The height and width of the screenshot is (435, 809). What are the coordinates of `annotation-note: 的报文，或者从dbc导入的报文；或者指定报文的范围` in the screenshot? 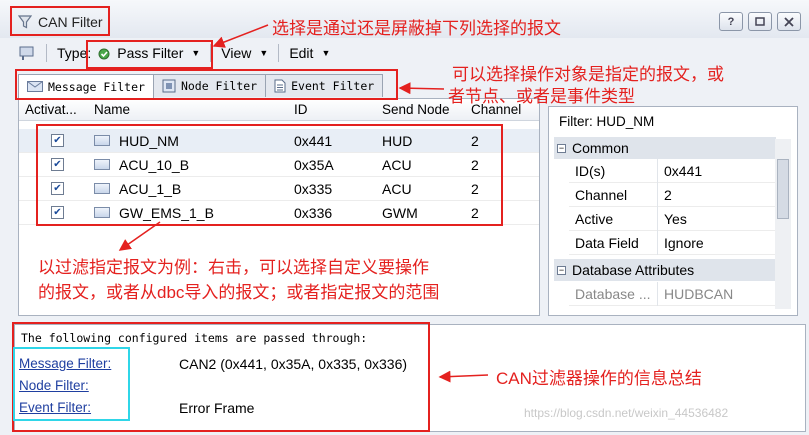 It's located at (239, 292).